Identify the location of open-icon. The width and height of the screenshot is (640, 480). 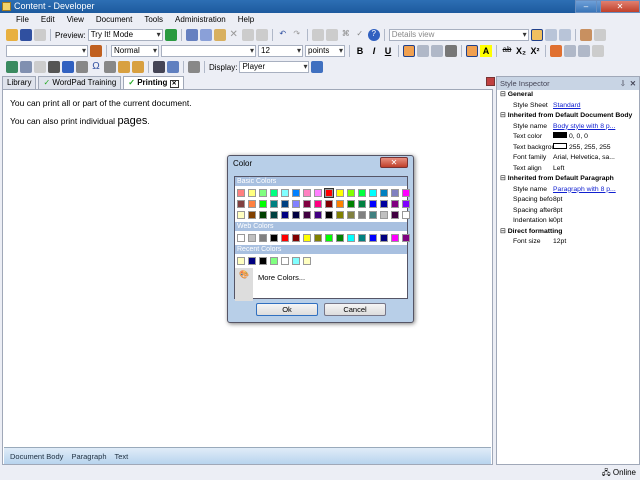
(12, 35).